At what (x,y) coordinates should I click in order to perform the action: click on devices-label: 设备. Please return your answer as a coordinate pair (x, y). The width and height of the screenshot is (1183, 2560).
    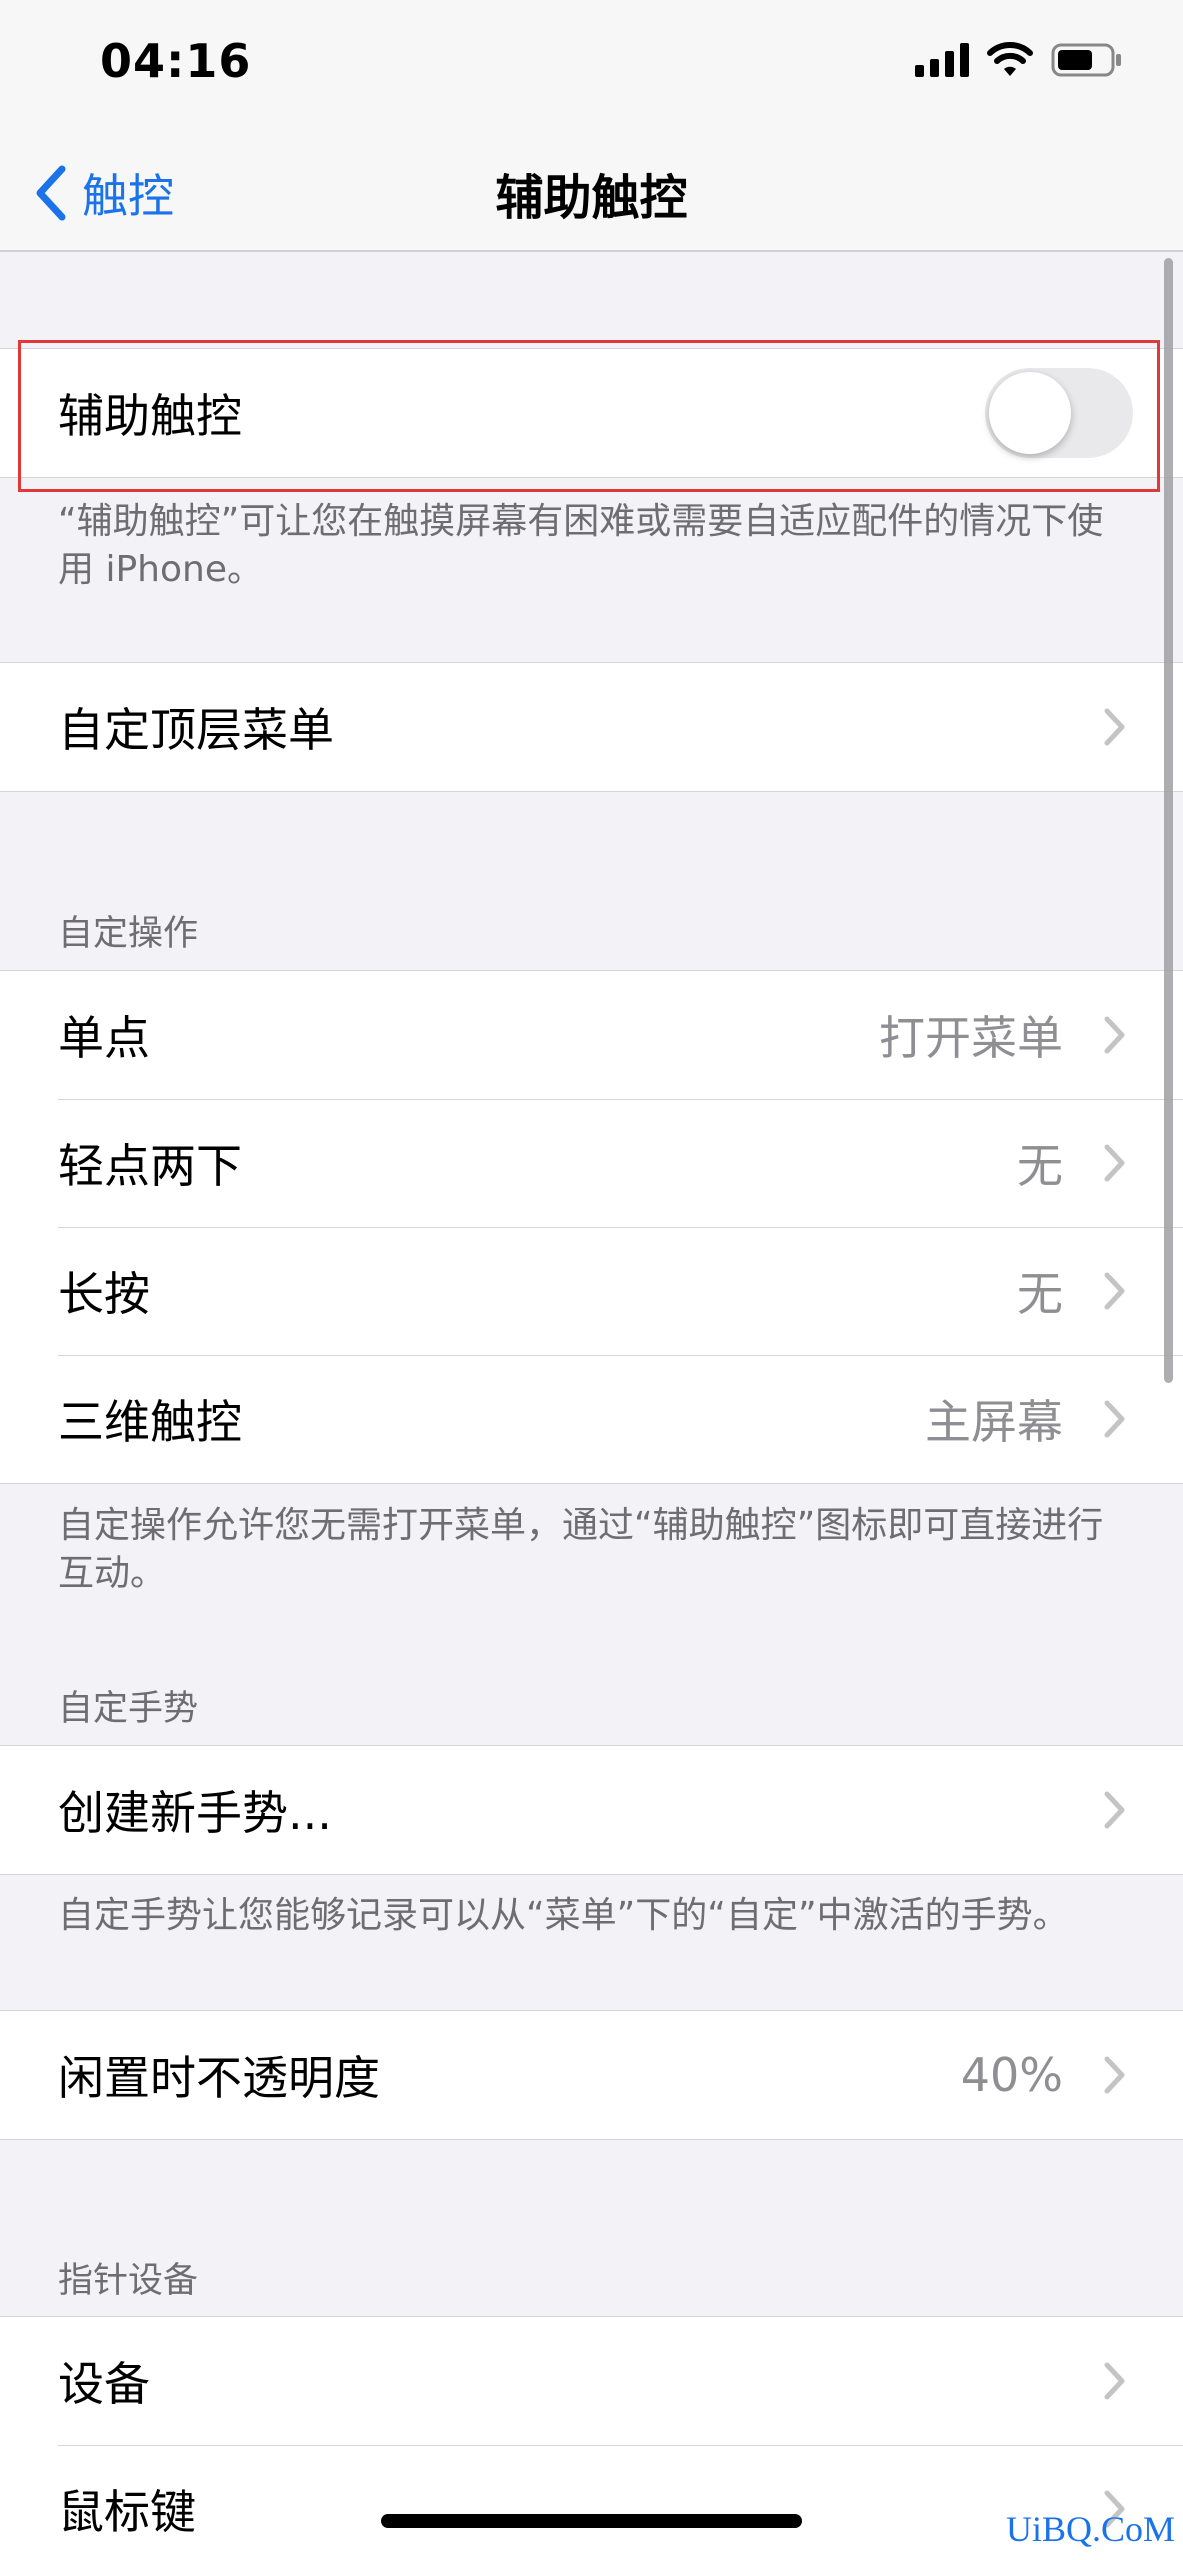
    Looking at the image, I should click on (104, 2384).